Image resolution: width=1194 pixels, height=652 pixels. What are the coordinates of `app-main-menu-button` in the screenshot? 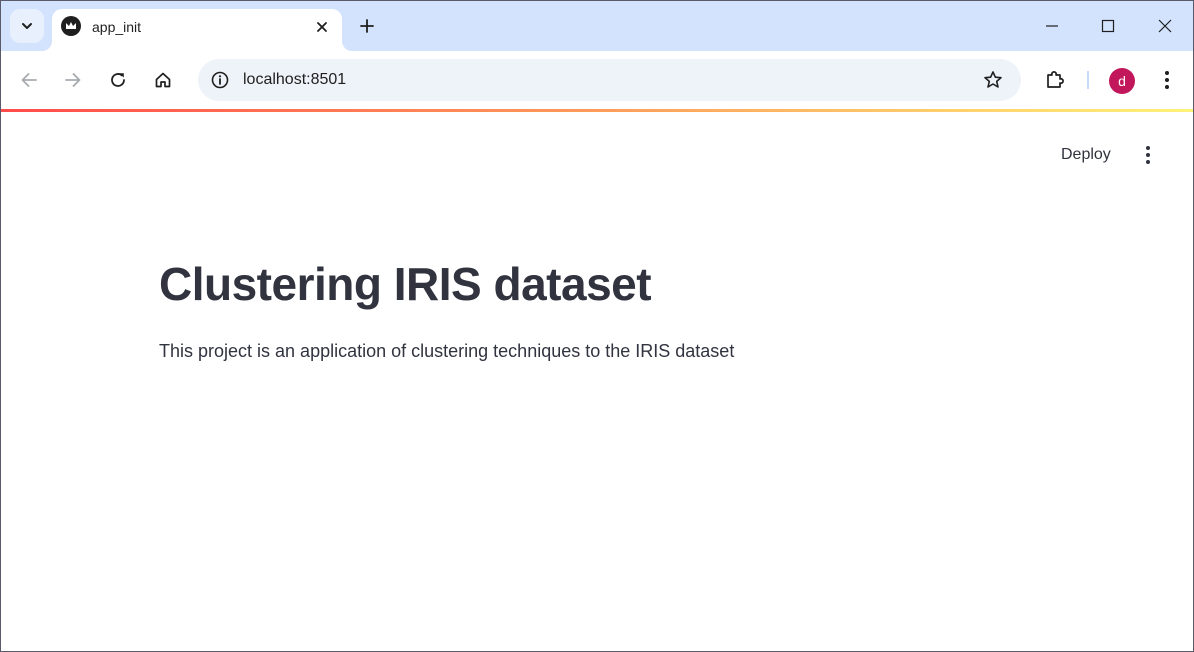 It's located at (1148, 155).